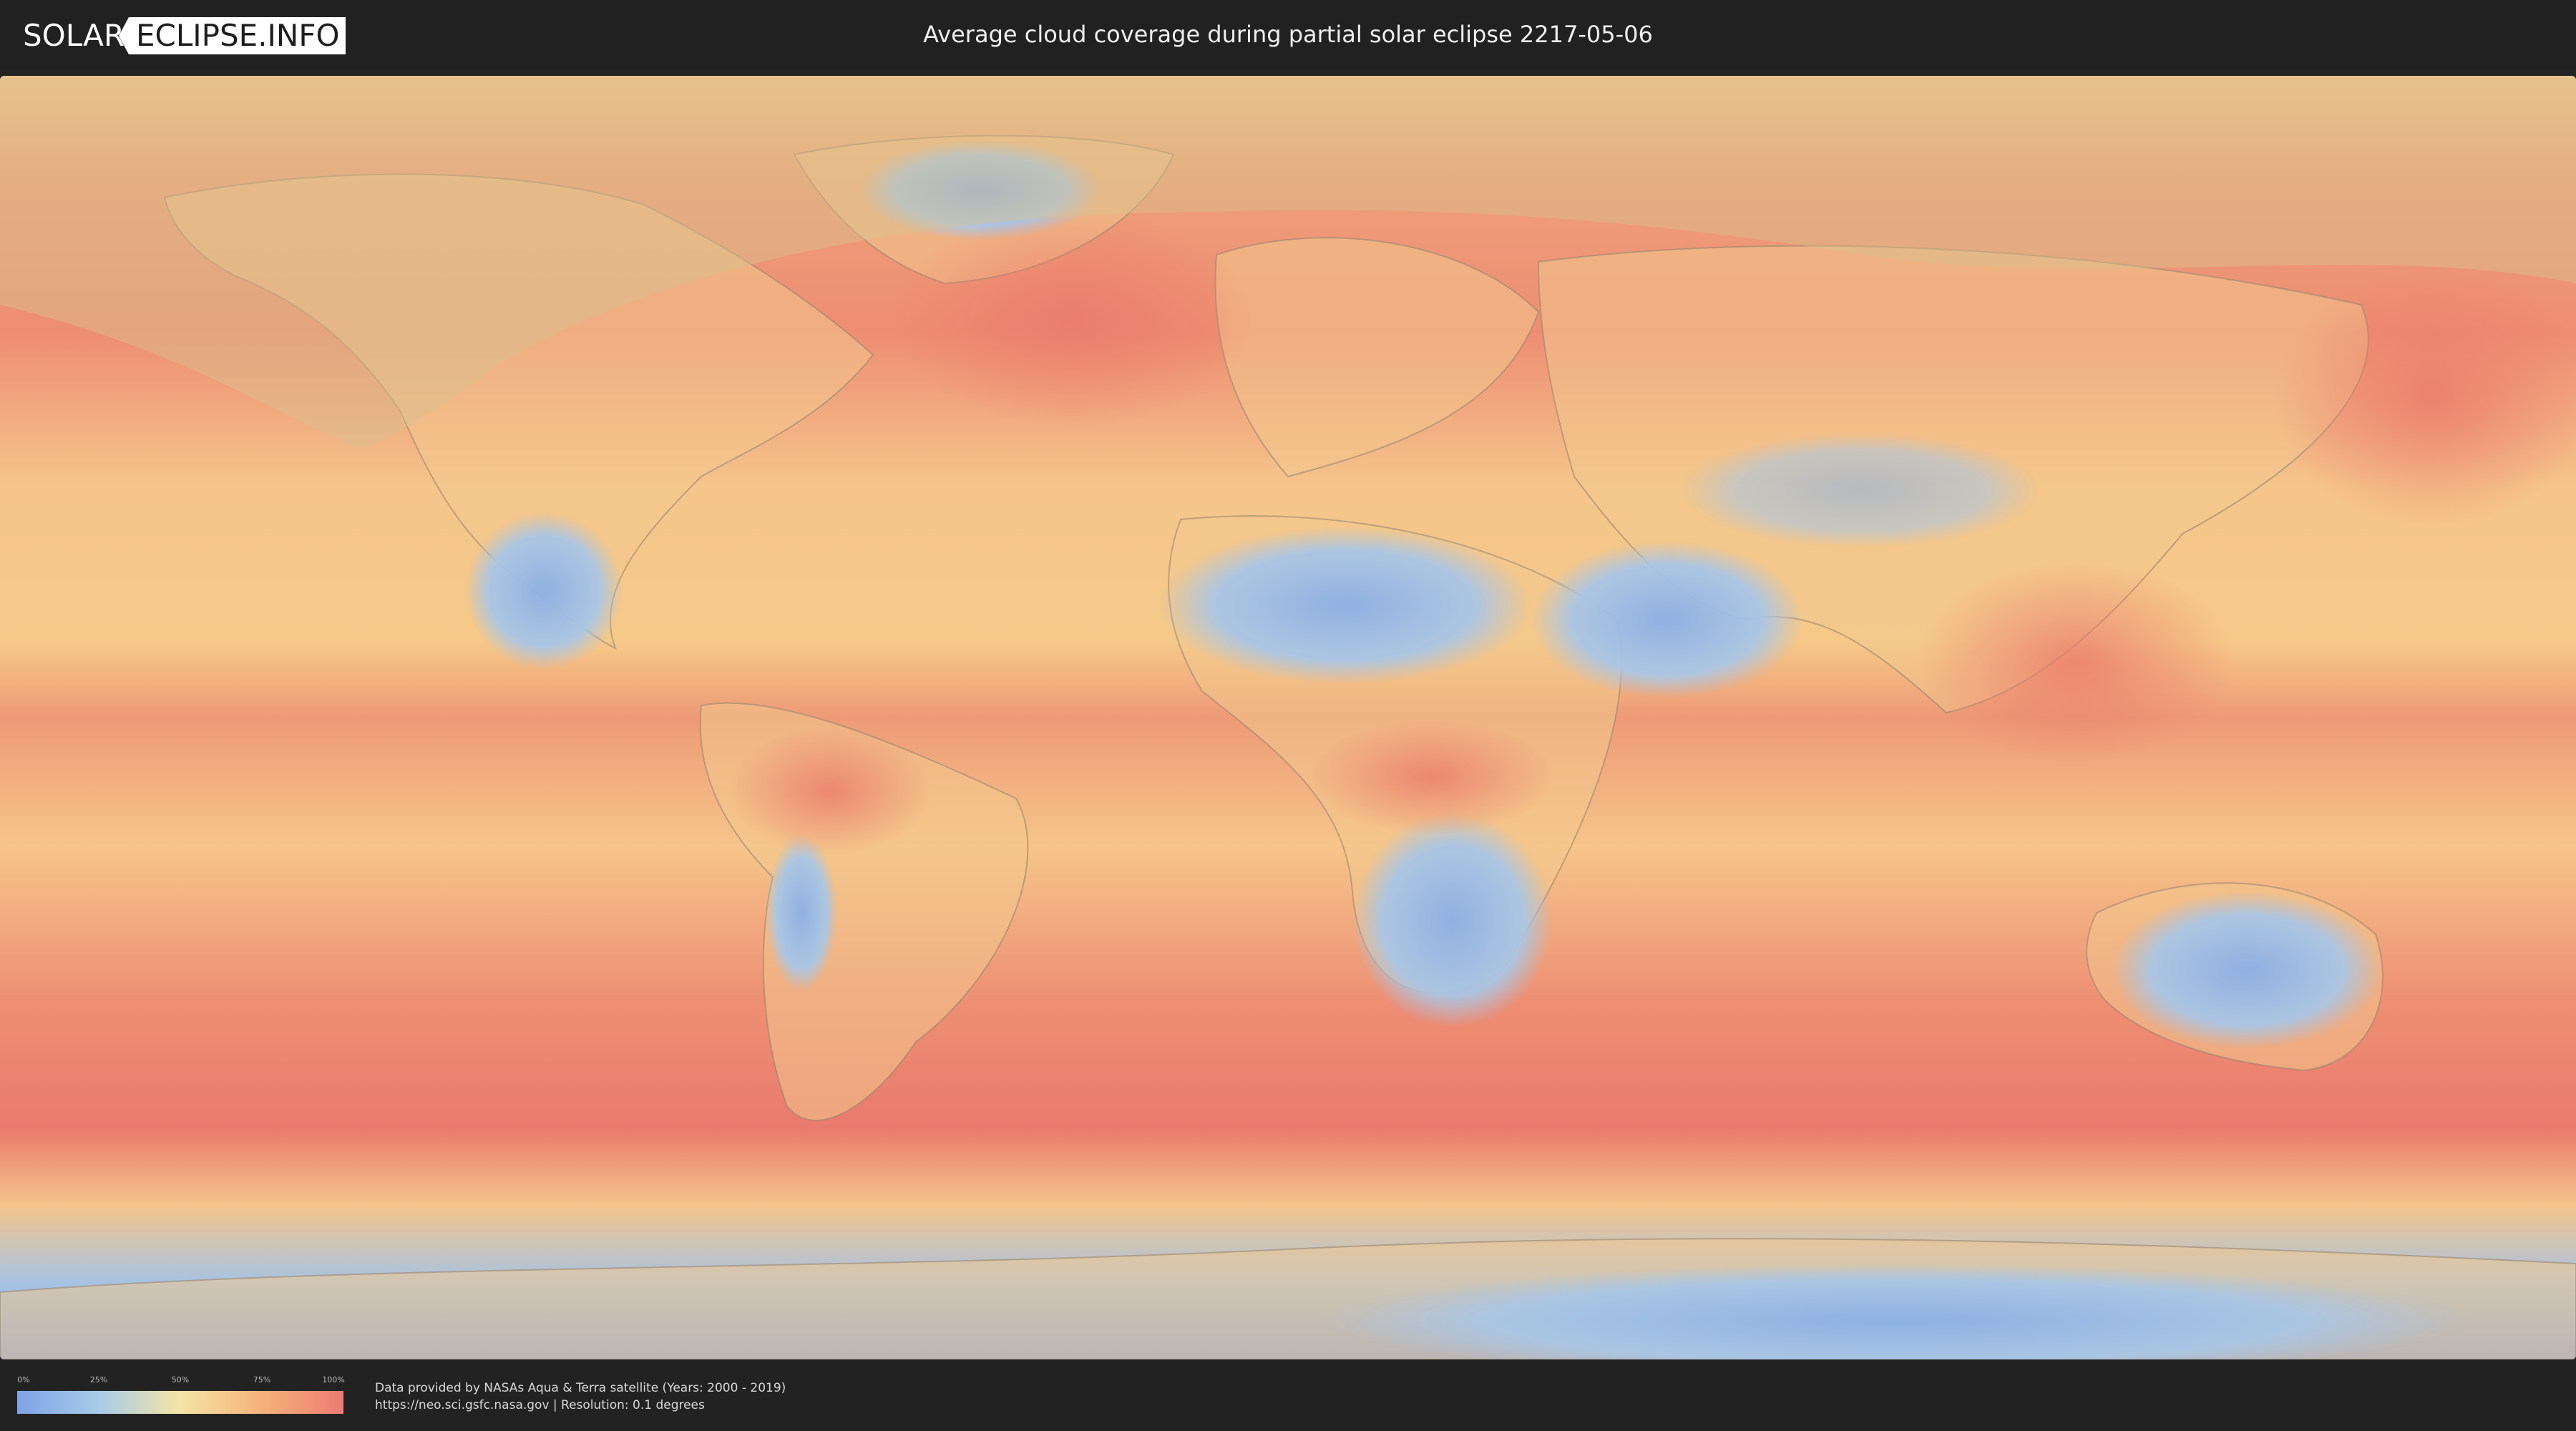 The height and width of the screenshot is (1431, 2576). I want to click on cloud-coverage-legend: 0% 25% 50% 75% 100%, so click(181, 1394).